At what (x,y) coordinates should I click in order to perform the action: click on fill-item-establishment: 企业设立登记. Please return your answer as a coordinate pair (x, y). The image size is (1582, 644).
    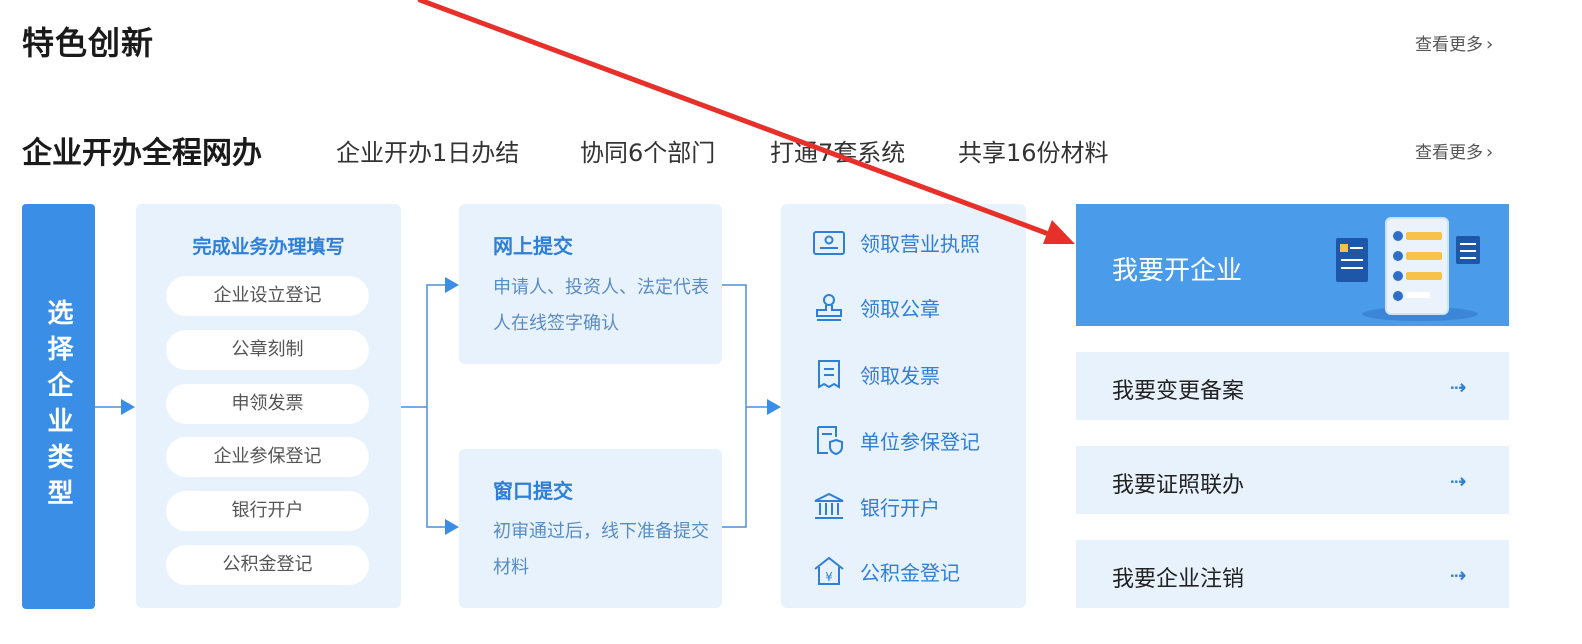
    Looking at the image, I should click on (267, 296).